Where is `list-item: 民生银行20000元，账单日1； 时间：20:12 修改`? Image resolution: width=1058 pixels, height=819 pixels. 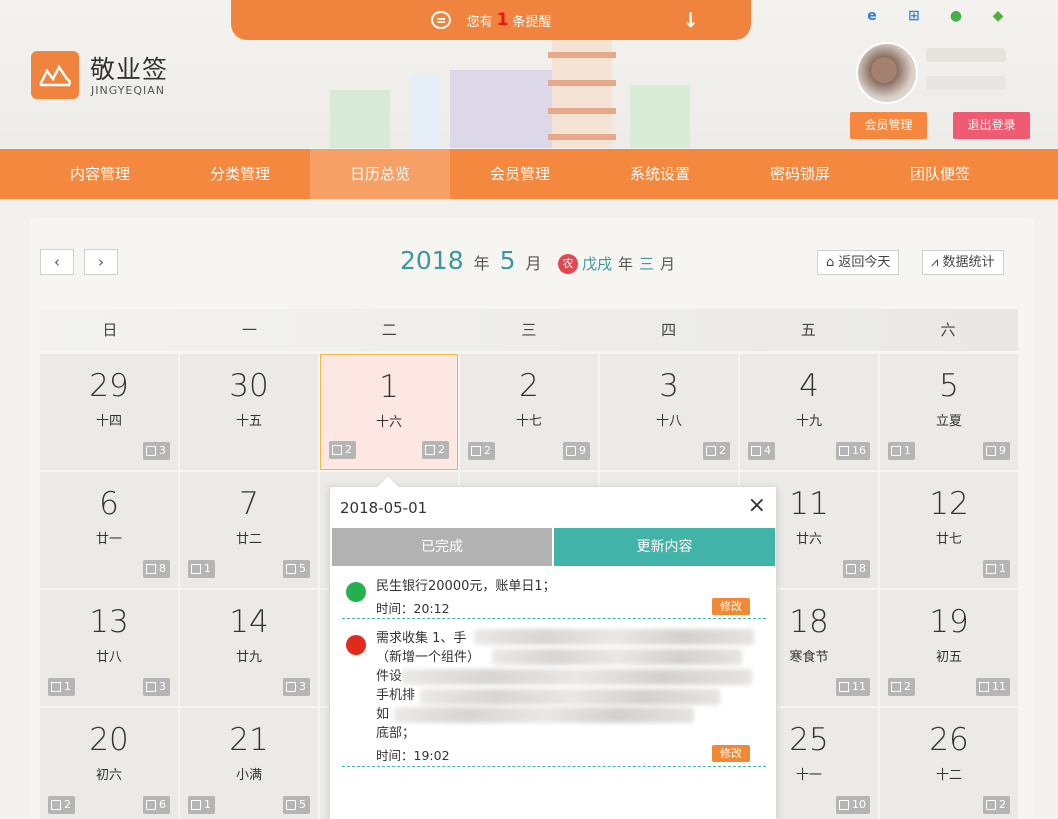
list-item: 民生银行20000元，账单日1； 时间：20:12 修改 is located at coordinates (554, 598).